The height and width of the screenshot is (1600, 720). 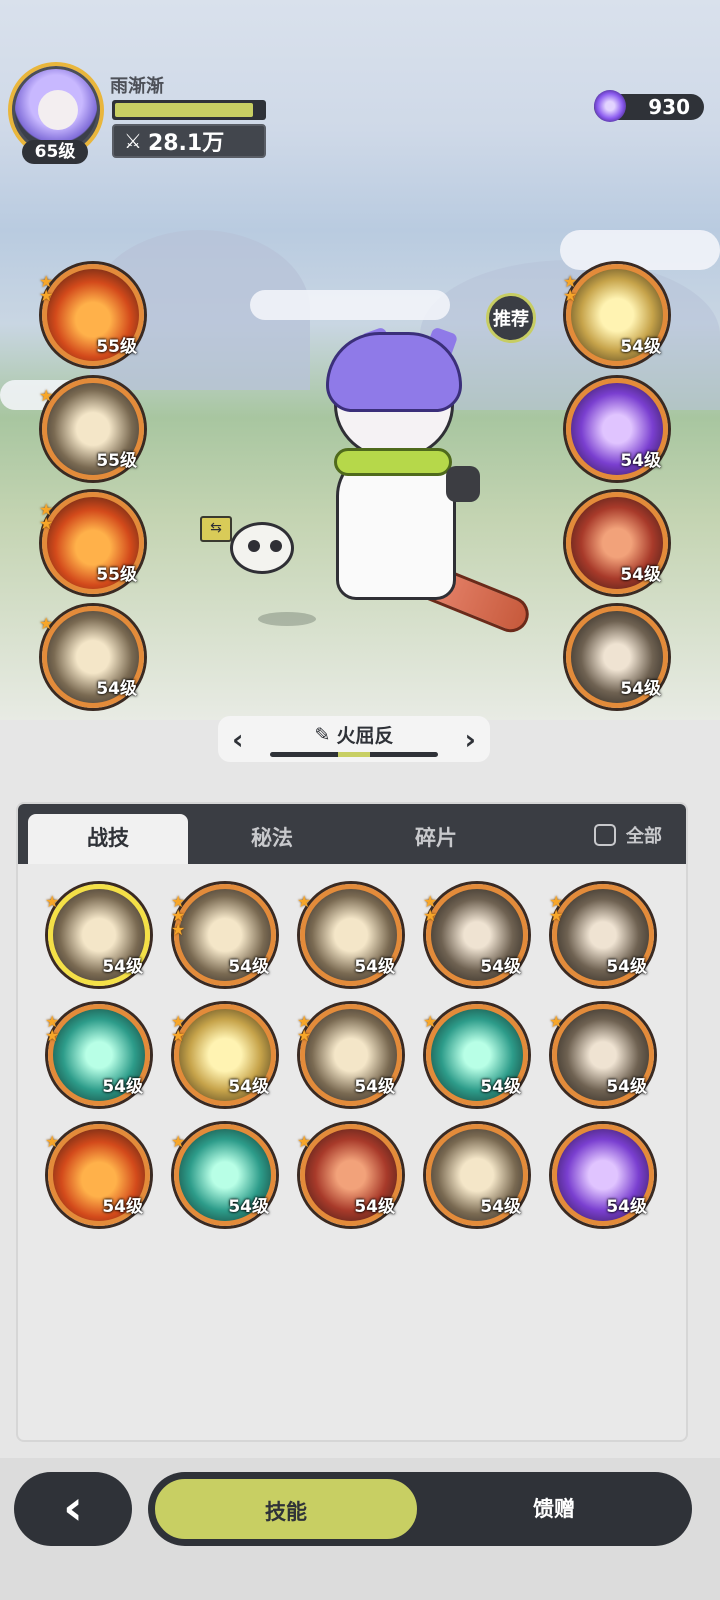 I want to click on nav-gift: 馈赠, so click(x=554, y=1509).